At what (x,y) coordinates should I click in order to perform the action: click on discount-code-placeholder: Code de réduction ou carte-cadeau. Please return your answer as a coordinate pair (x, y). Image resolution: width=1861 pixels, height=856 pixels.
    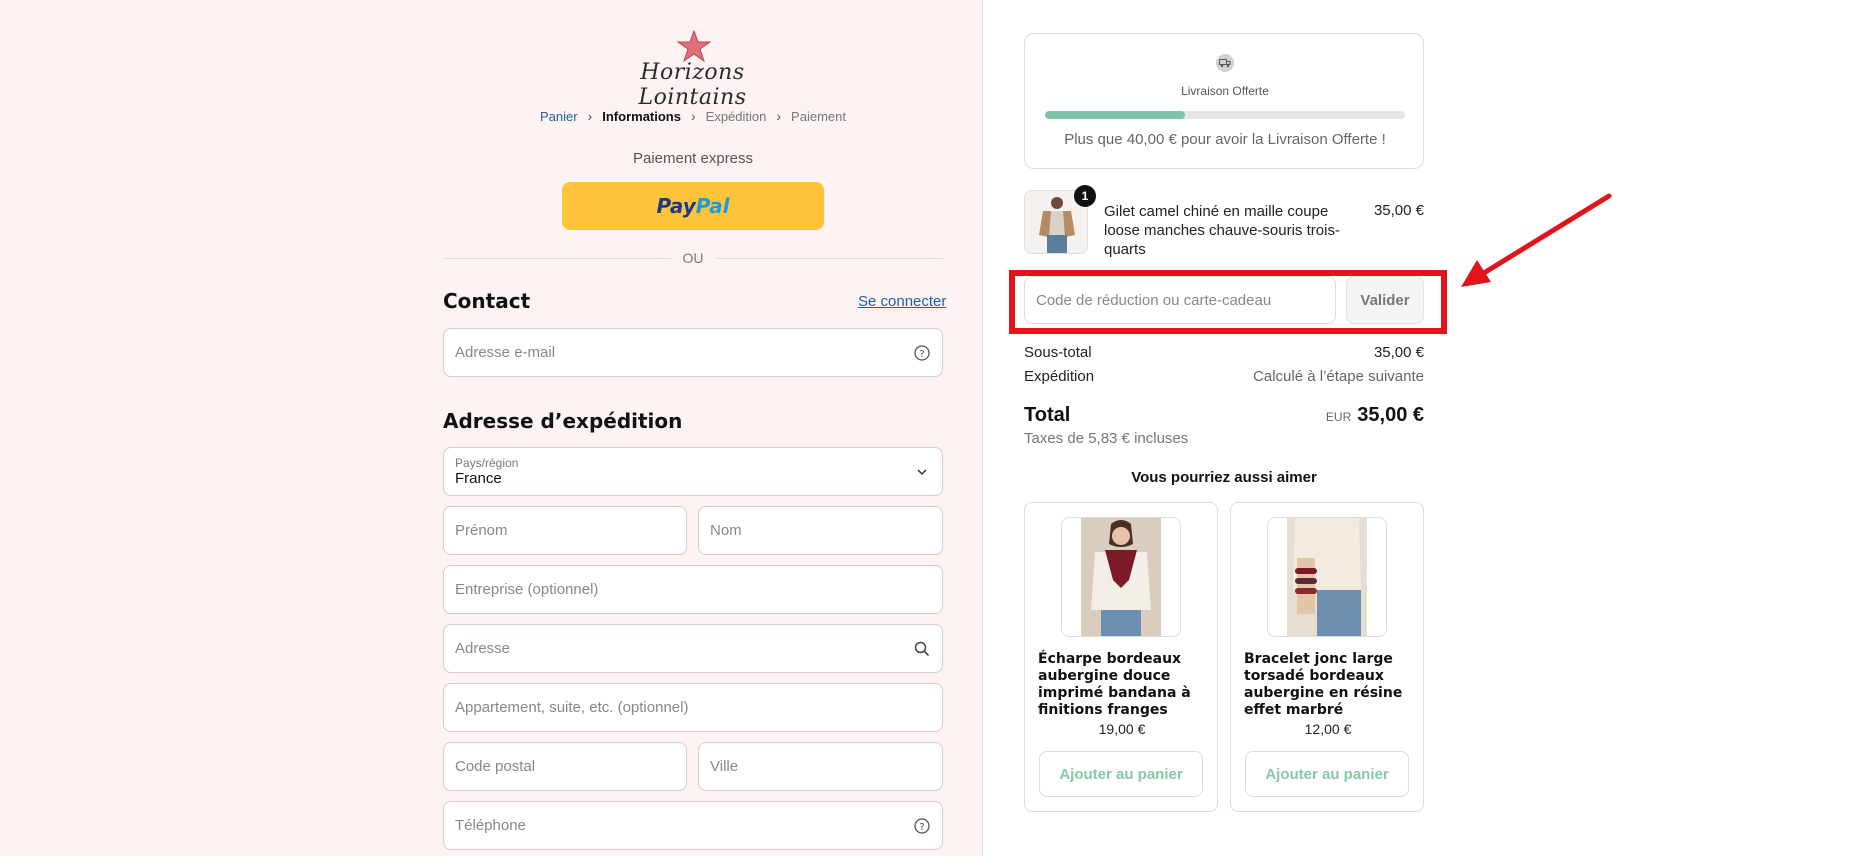
    Looking at the image, I should click on (1154, 300).